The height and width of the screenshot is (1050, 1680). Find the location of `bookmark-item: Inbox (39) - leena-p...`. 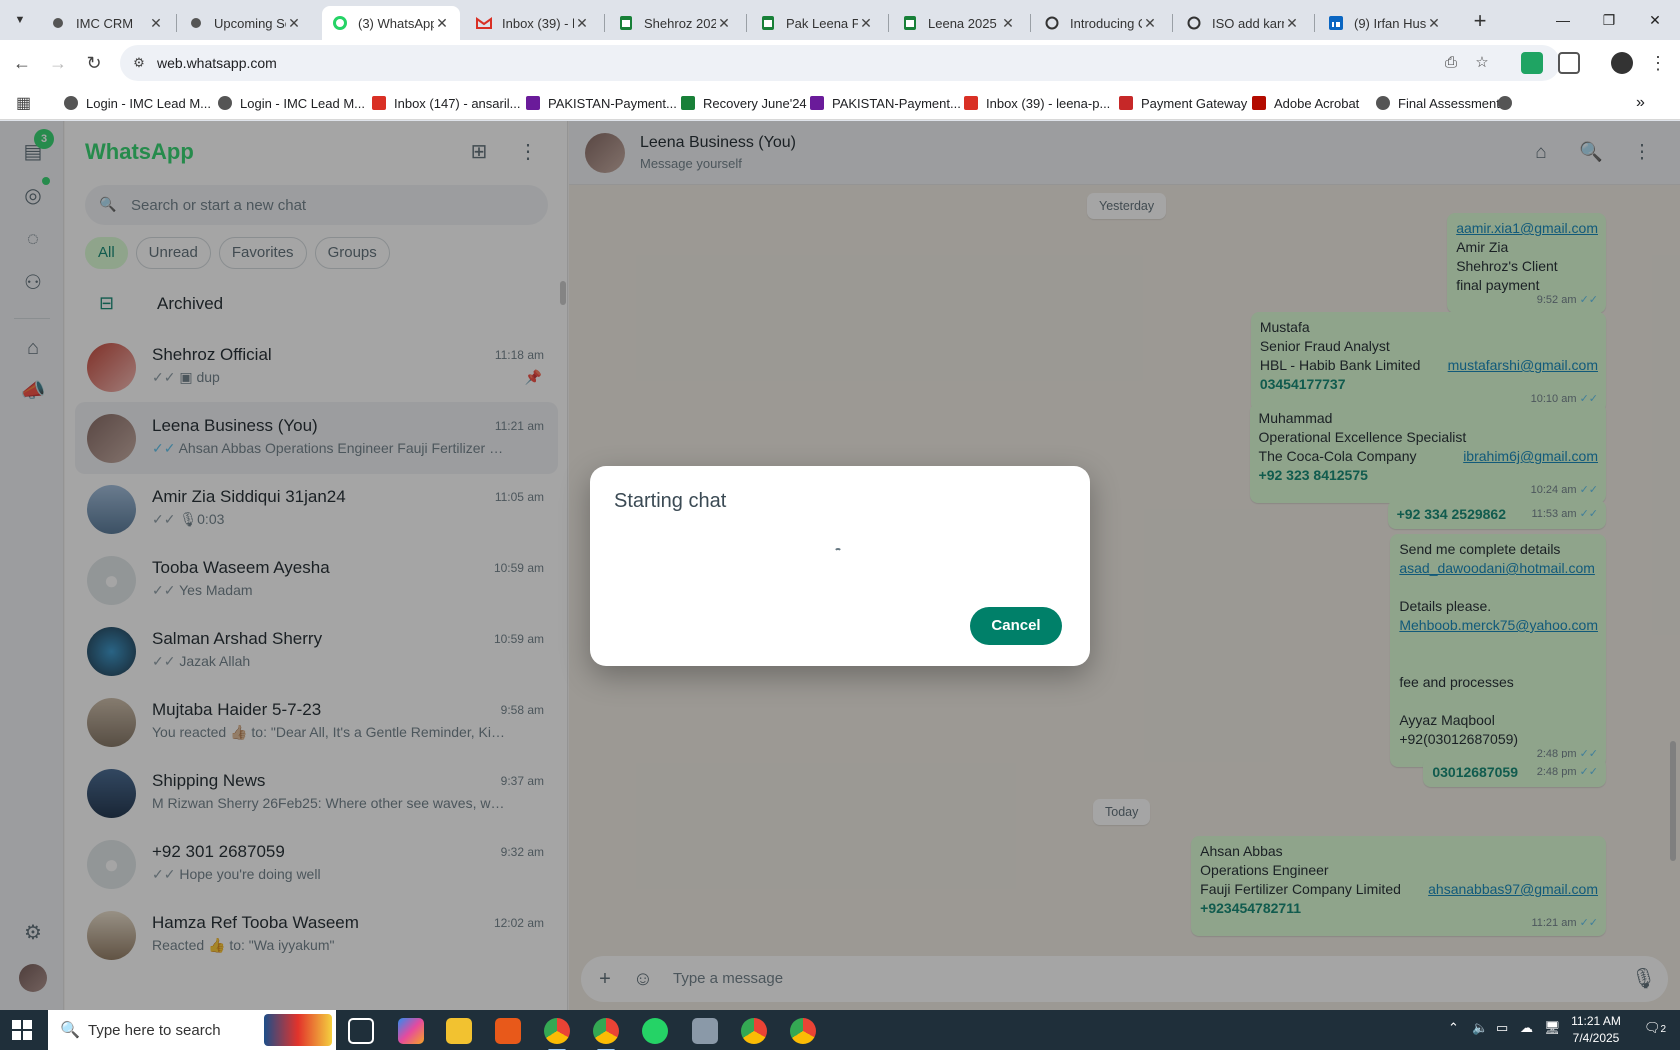

bookmark-item: Inbox (39) - leena-p... is located at coordinates (1037, 103).